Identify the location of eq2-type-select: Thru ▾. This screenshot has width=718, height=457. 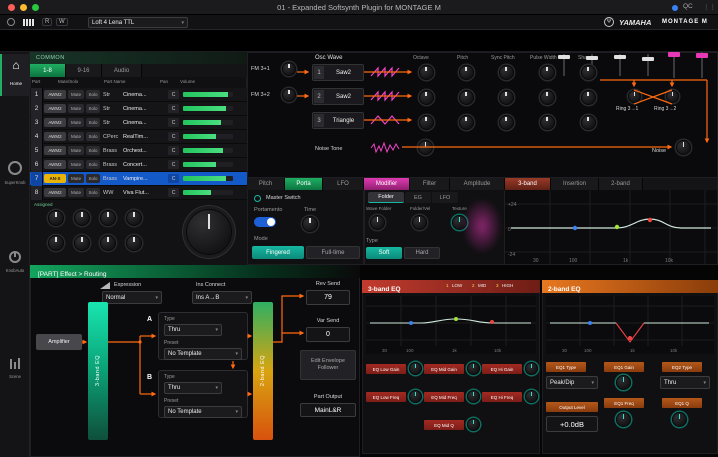
(685, 382).